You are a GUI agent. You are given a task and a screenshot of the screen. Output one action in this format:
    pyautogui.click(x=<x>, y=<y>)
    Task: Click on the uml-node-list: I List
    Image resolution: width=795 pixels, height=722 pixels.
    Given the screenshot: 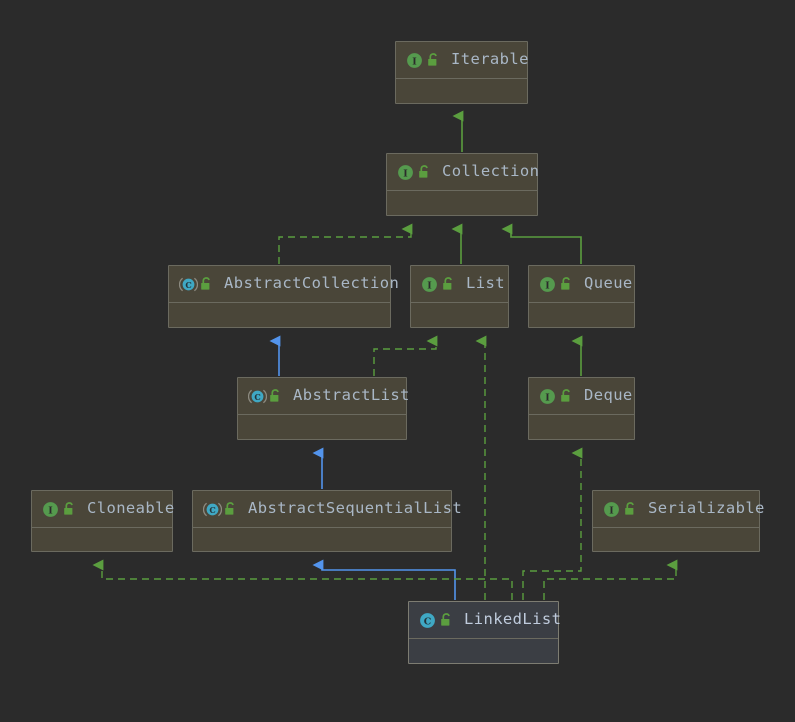 What is the action you would take?
    pyautogui.click(x=459, y=296)
    